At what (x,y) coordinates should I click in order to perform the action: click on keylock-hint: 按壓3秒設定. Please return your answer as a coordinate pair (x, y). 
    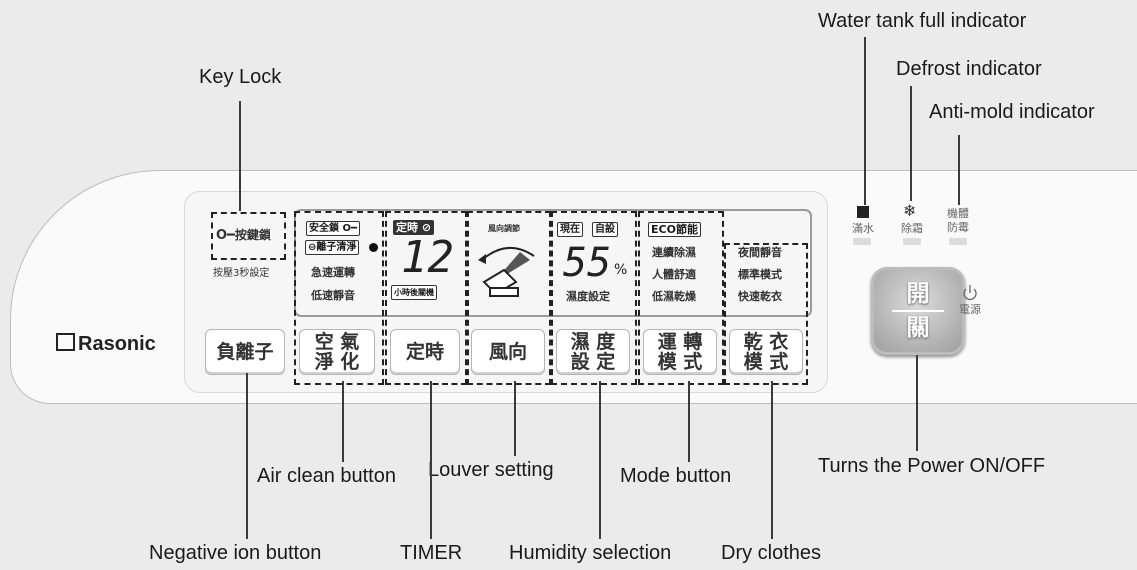
    Looking at the image, I should click on (241, 273).